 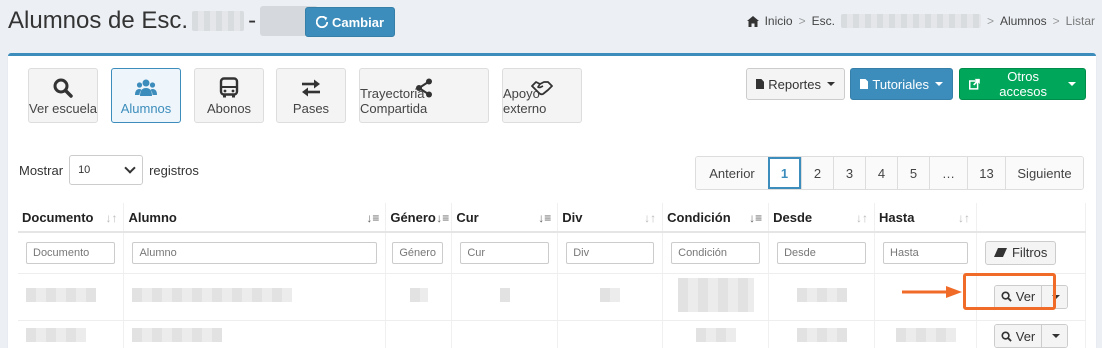 What do you see at coordinates (795, 84) in the screenshot?
I see `reportes-dropdown: Reportes` at bounding box center [795, 84].